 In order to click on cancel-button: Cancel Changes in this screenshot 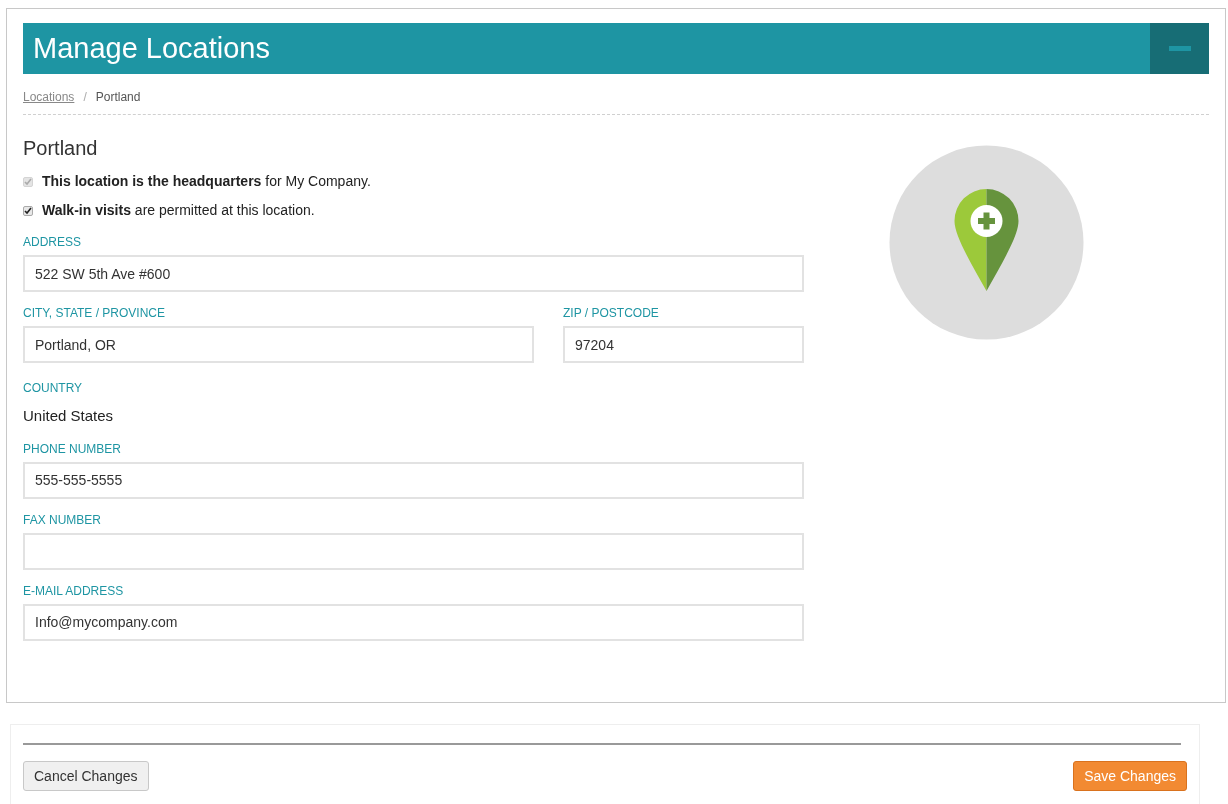, I will do `click(86, 776)`.